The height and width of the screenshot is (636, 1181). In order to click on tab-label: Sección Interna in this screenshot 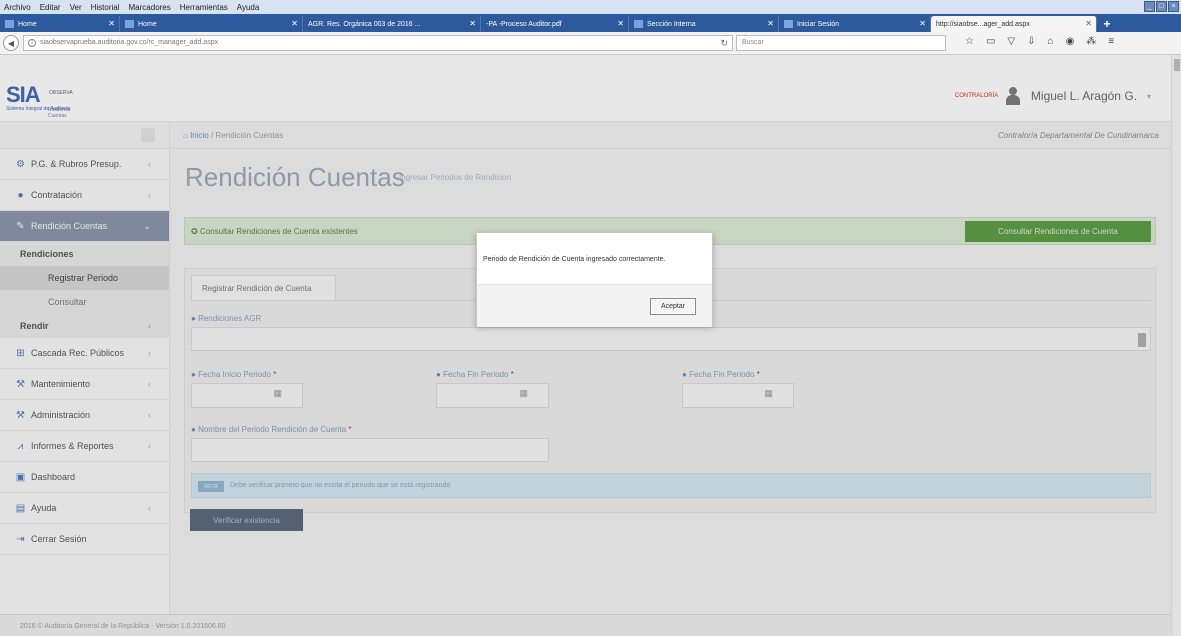, I will do `click(671, 24)`.